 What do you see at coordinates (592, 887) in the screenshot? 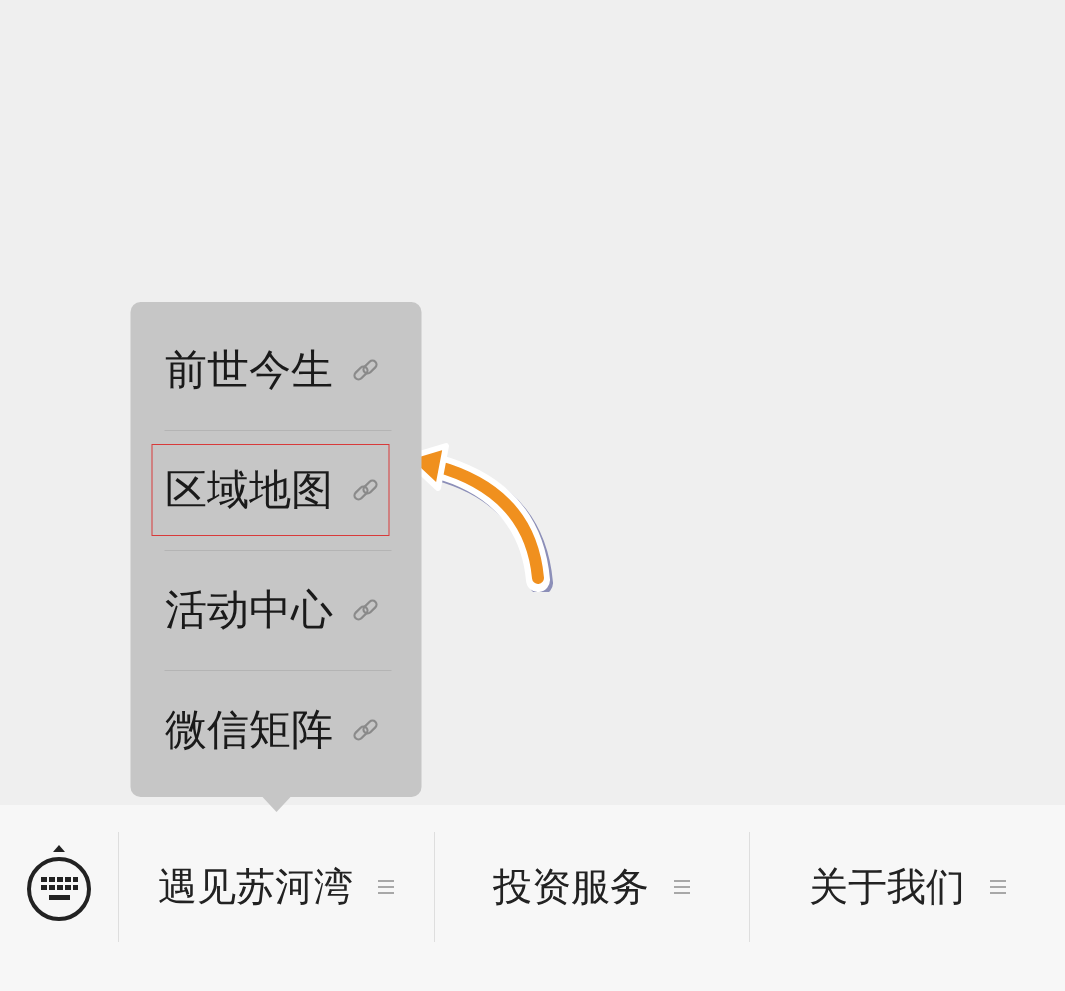
I see `menu-button: 投资服务` at bounding box center [592, 887].